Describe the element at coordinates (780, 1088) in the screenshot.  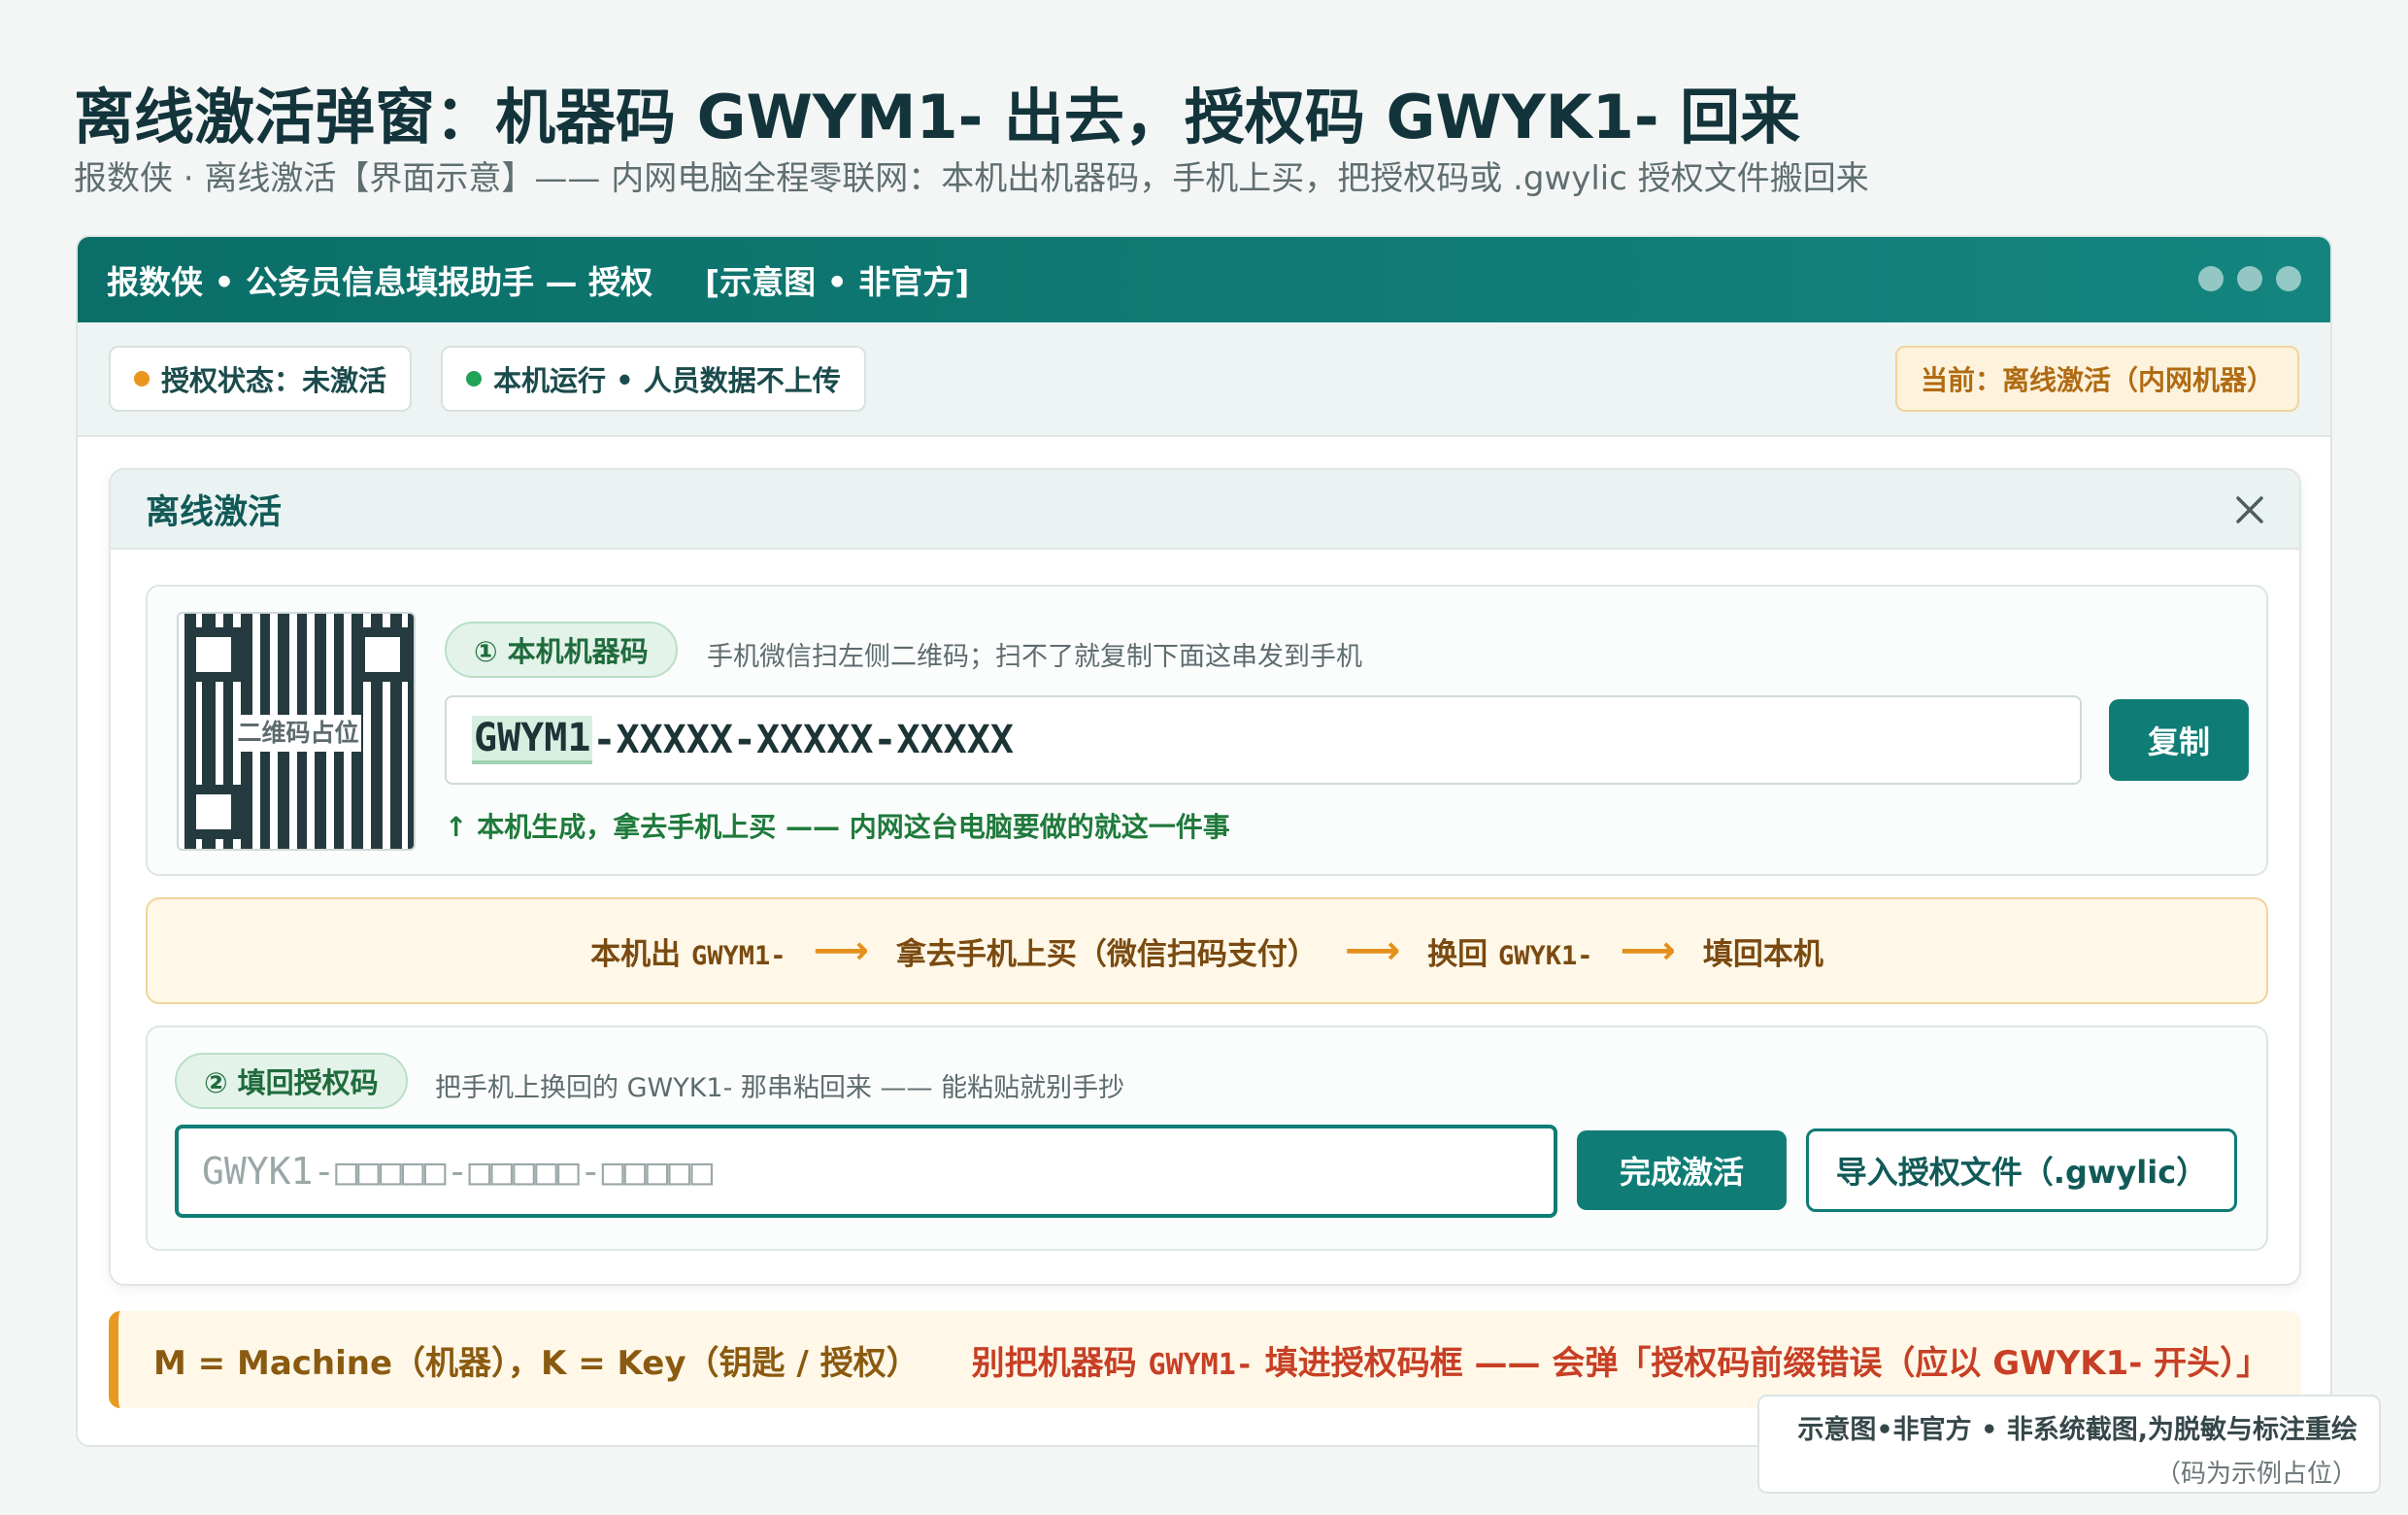
I see `step2-hint: 把手机上换回的 GWYK1- 那串粘回来 —— 能粘贴就别手抄` at that location.